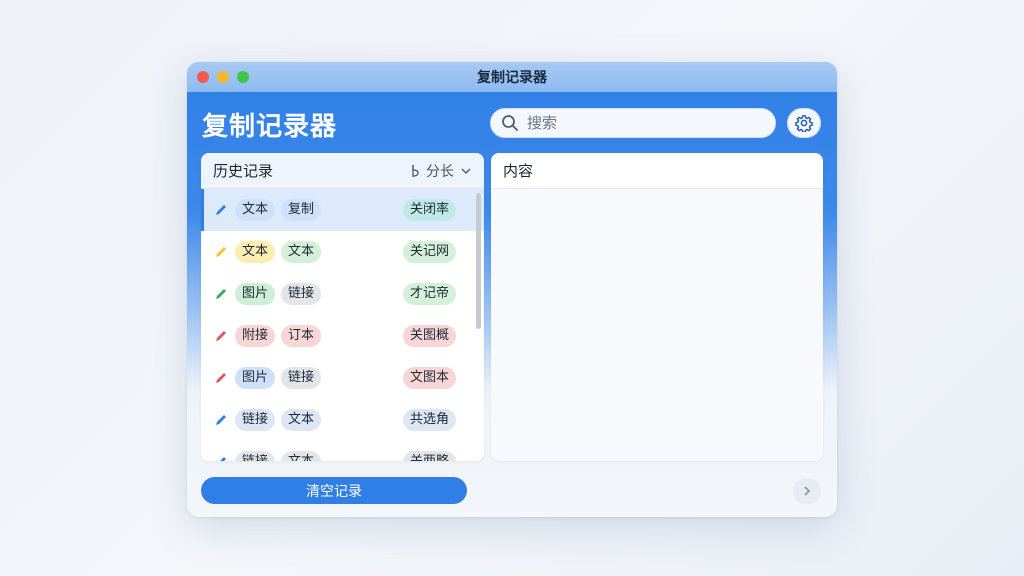 The image size is (1024, 576). What do you see at coordinates (342, 294) in the screenshot?
I see `history-item: 图片 链接 才记帝` at bounding box center [342, 294].